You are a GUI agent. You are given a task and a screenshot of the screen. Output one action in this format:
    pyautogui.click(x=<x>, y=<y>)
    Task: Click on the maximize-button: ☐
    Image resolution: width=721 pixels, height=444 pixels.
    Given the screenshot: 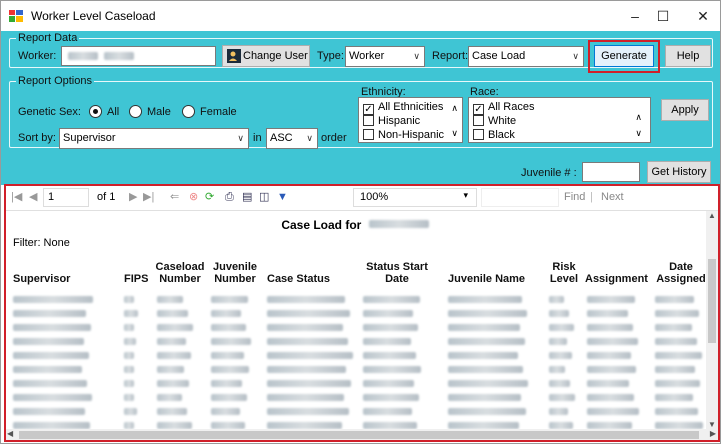 What is the action you would take?
    pyautogui.click(x=663, y=16)
    